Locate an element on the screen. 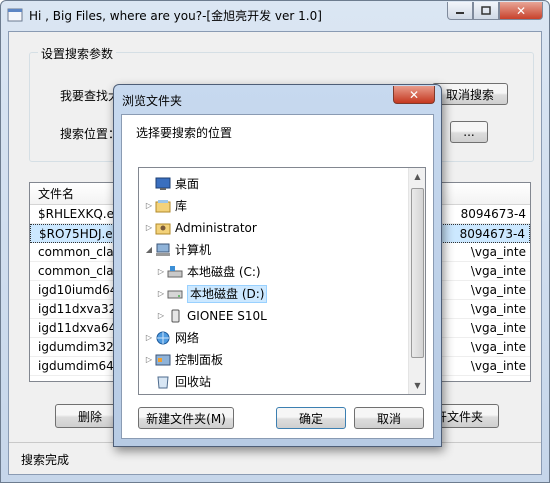  tree-item-recycle-bin: 回收站 is located at coordinates (177, 382).